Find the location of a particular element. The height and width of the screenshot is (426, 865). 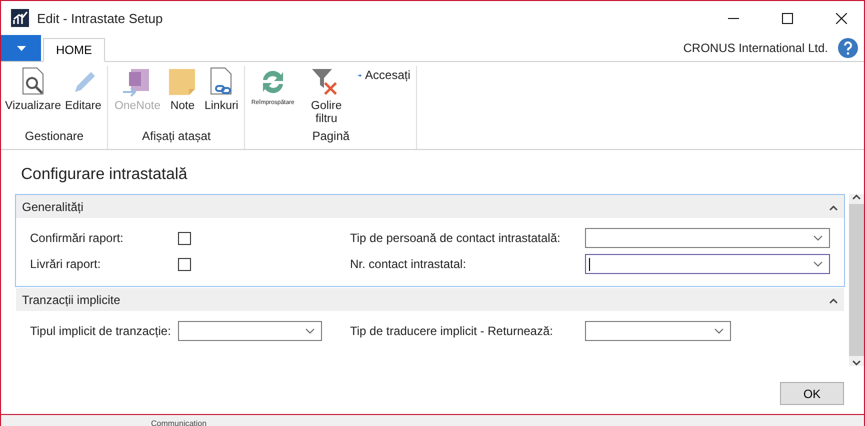

section-header: Tranzacții implicite is located at coordinates (430, 299).